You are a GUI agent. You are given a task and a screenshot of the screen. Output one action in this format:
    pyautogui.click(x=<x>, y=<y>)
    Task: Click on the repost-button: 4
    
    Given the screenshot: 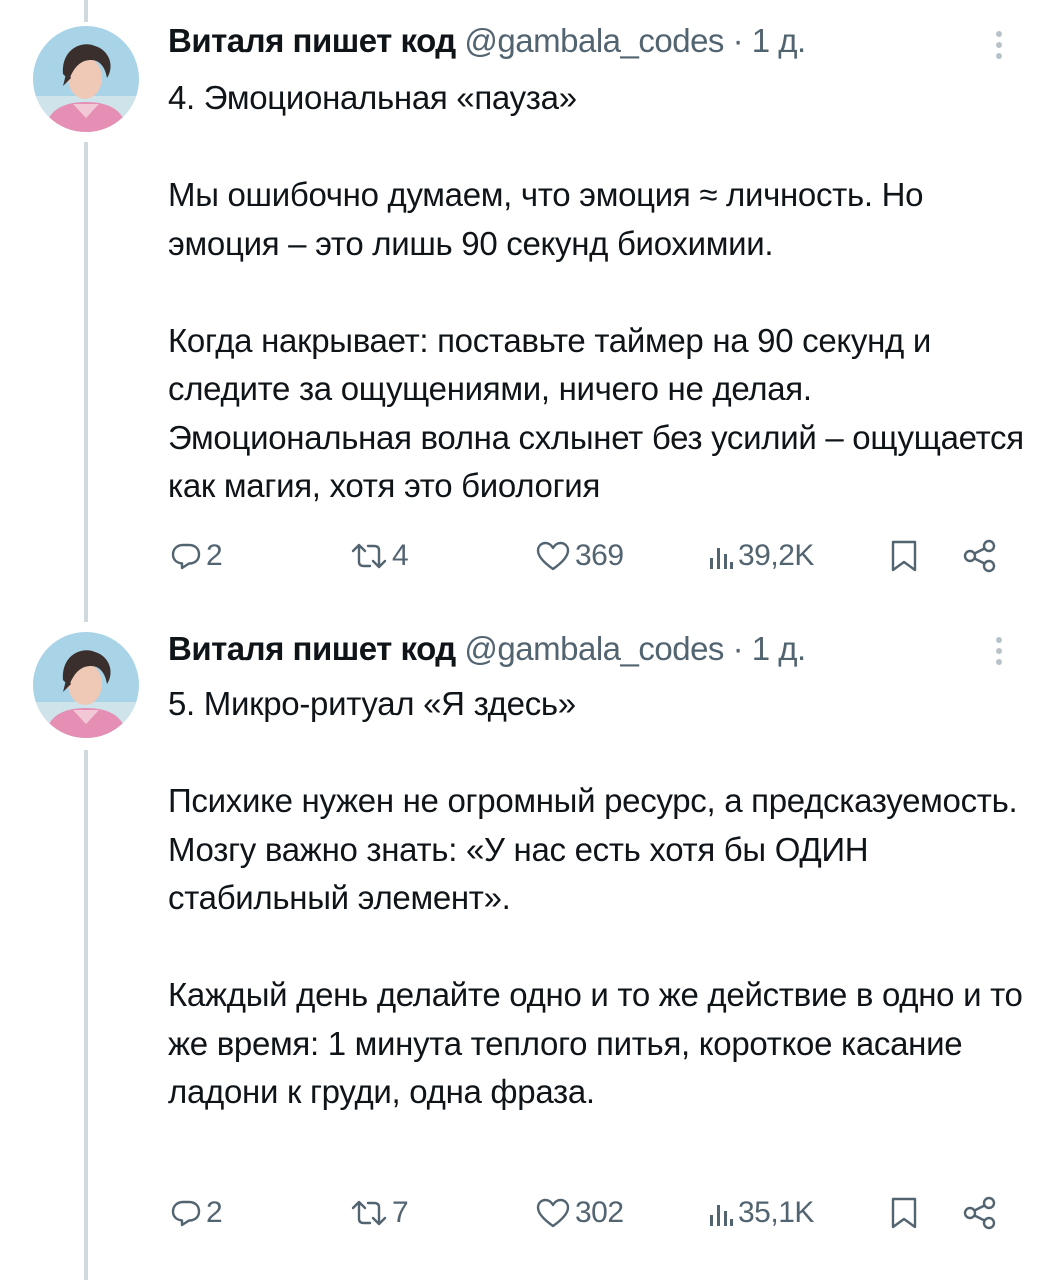 What is the action you would take?
    pyautogui.click(x=379, y=556)
    